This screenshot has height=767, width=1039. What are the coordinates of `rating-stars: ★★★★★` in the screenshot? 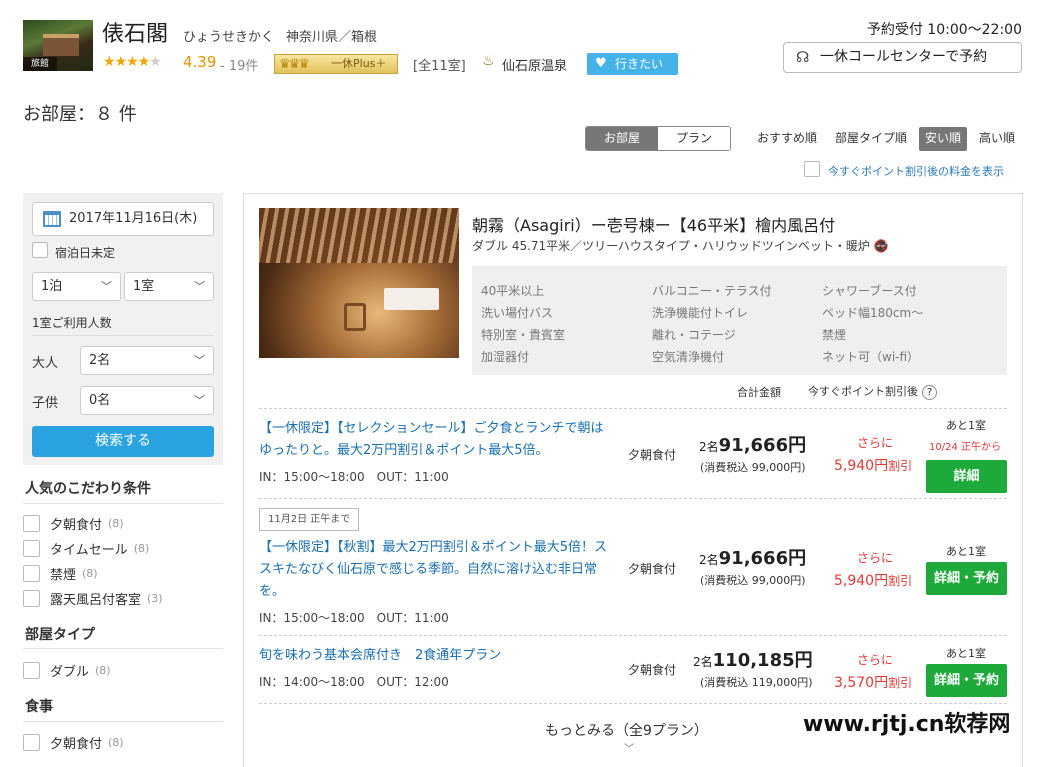 It's located at (132, 62).